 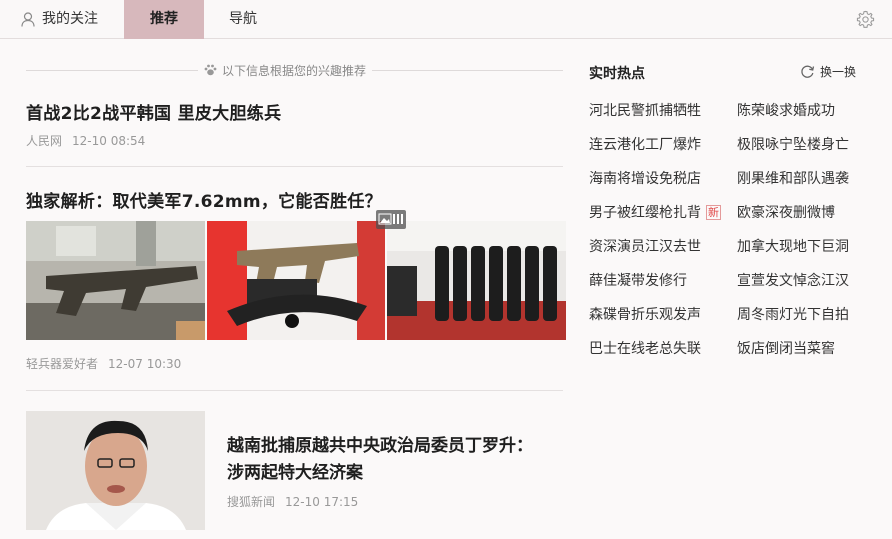 I want to click on hot-topic-item: 连云港化工厂爆炸, so click(x=645, y=144).